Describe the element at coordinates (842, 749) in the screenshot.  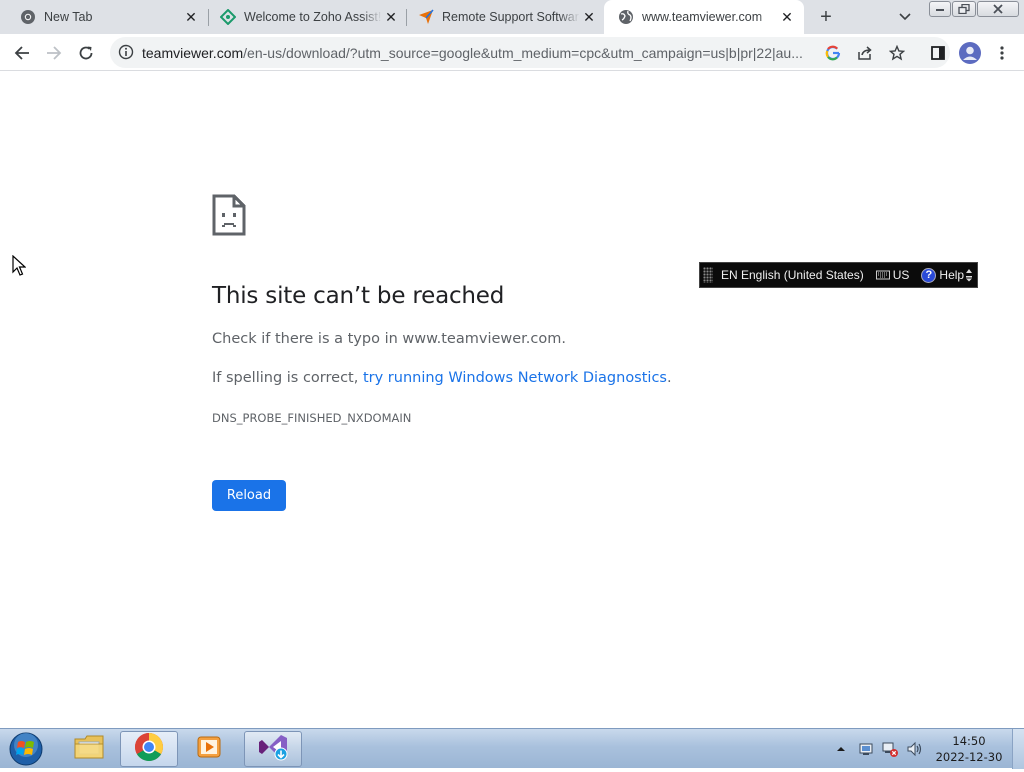
I see `show-hidden-icons-icon` at that location.